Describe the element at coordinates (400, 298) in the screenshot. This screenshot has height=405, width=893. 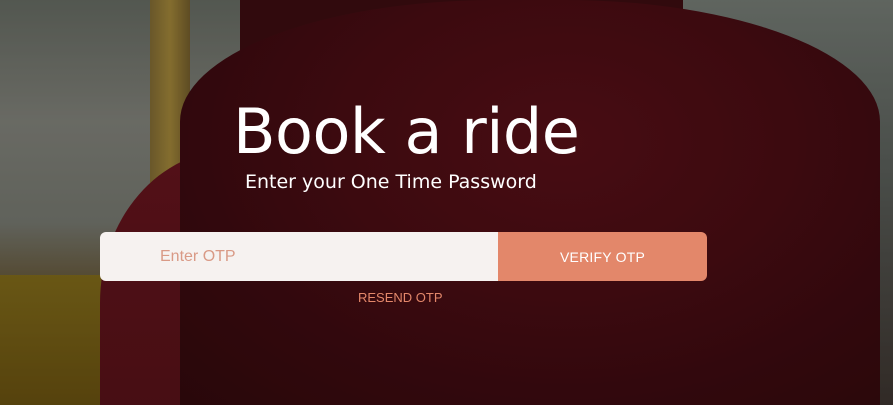
I see `resend-otp-link: RESEND OTP` at that location.